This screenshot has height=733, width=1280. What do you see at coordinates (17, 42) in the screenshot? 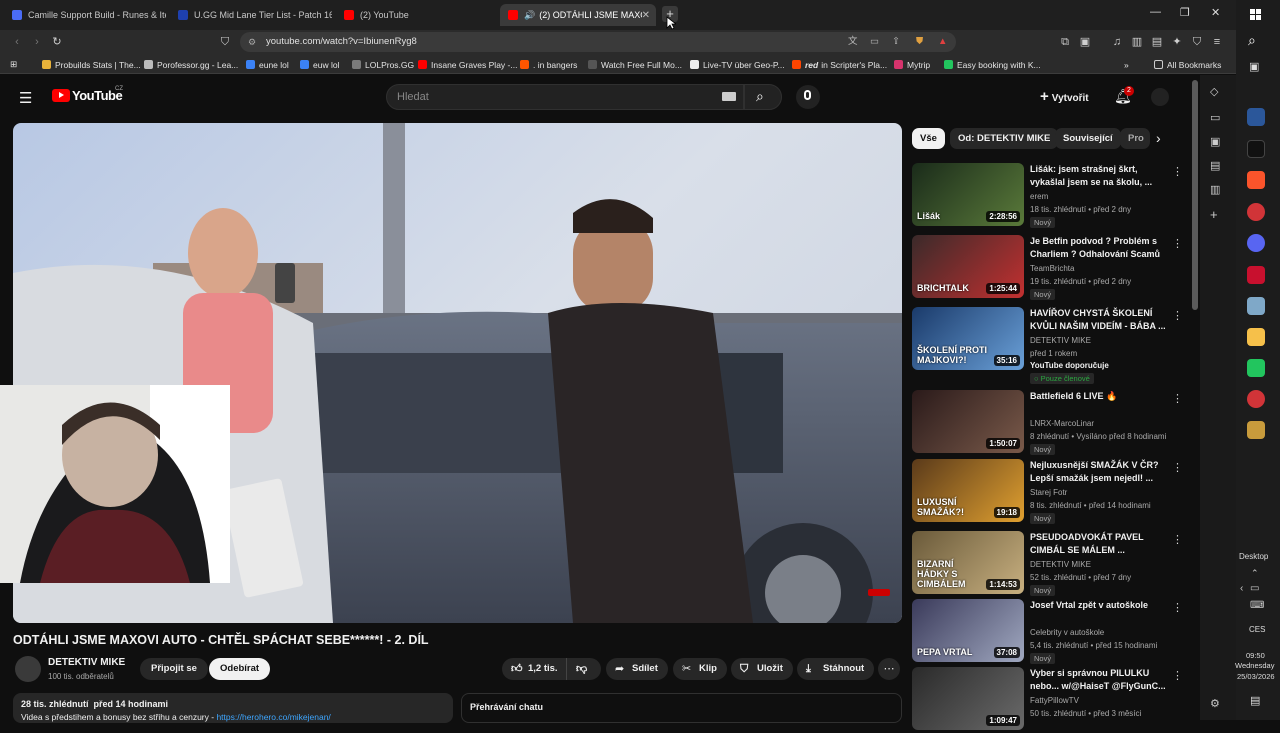
I see `back-icon: ‹` at bounding box center [17, 42].